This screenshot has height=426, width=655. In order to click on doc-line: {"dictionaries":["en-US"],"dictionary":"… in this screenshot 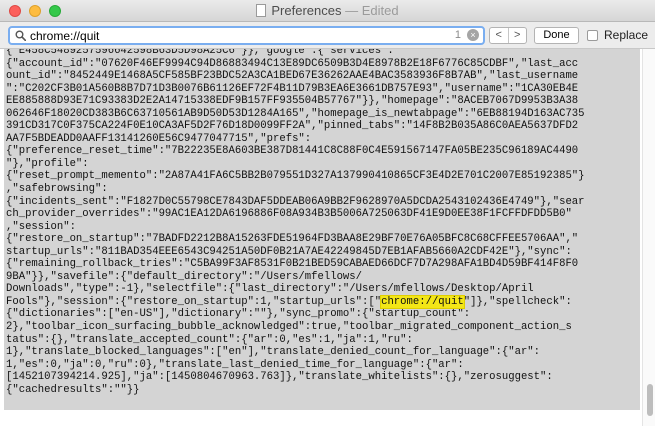, I will do `click(238, 314)`.